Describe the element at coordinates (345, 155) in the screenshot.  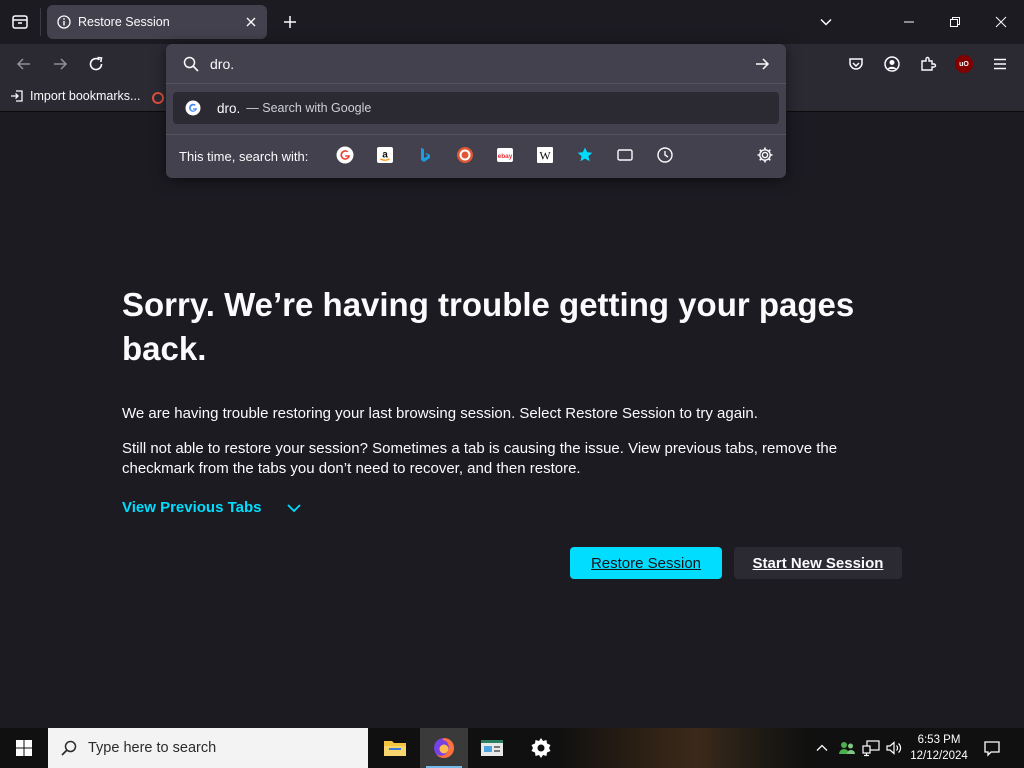
I see `google-engine-icon` at that location.